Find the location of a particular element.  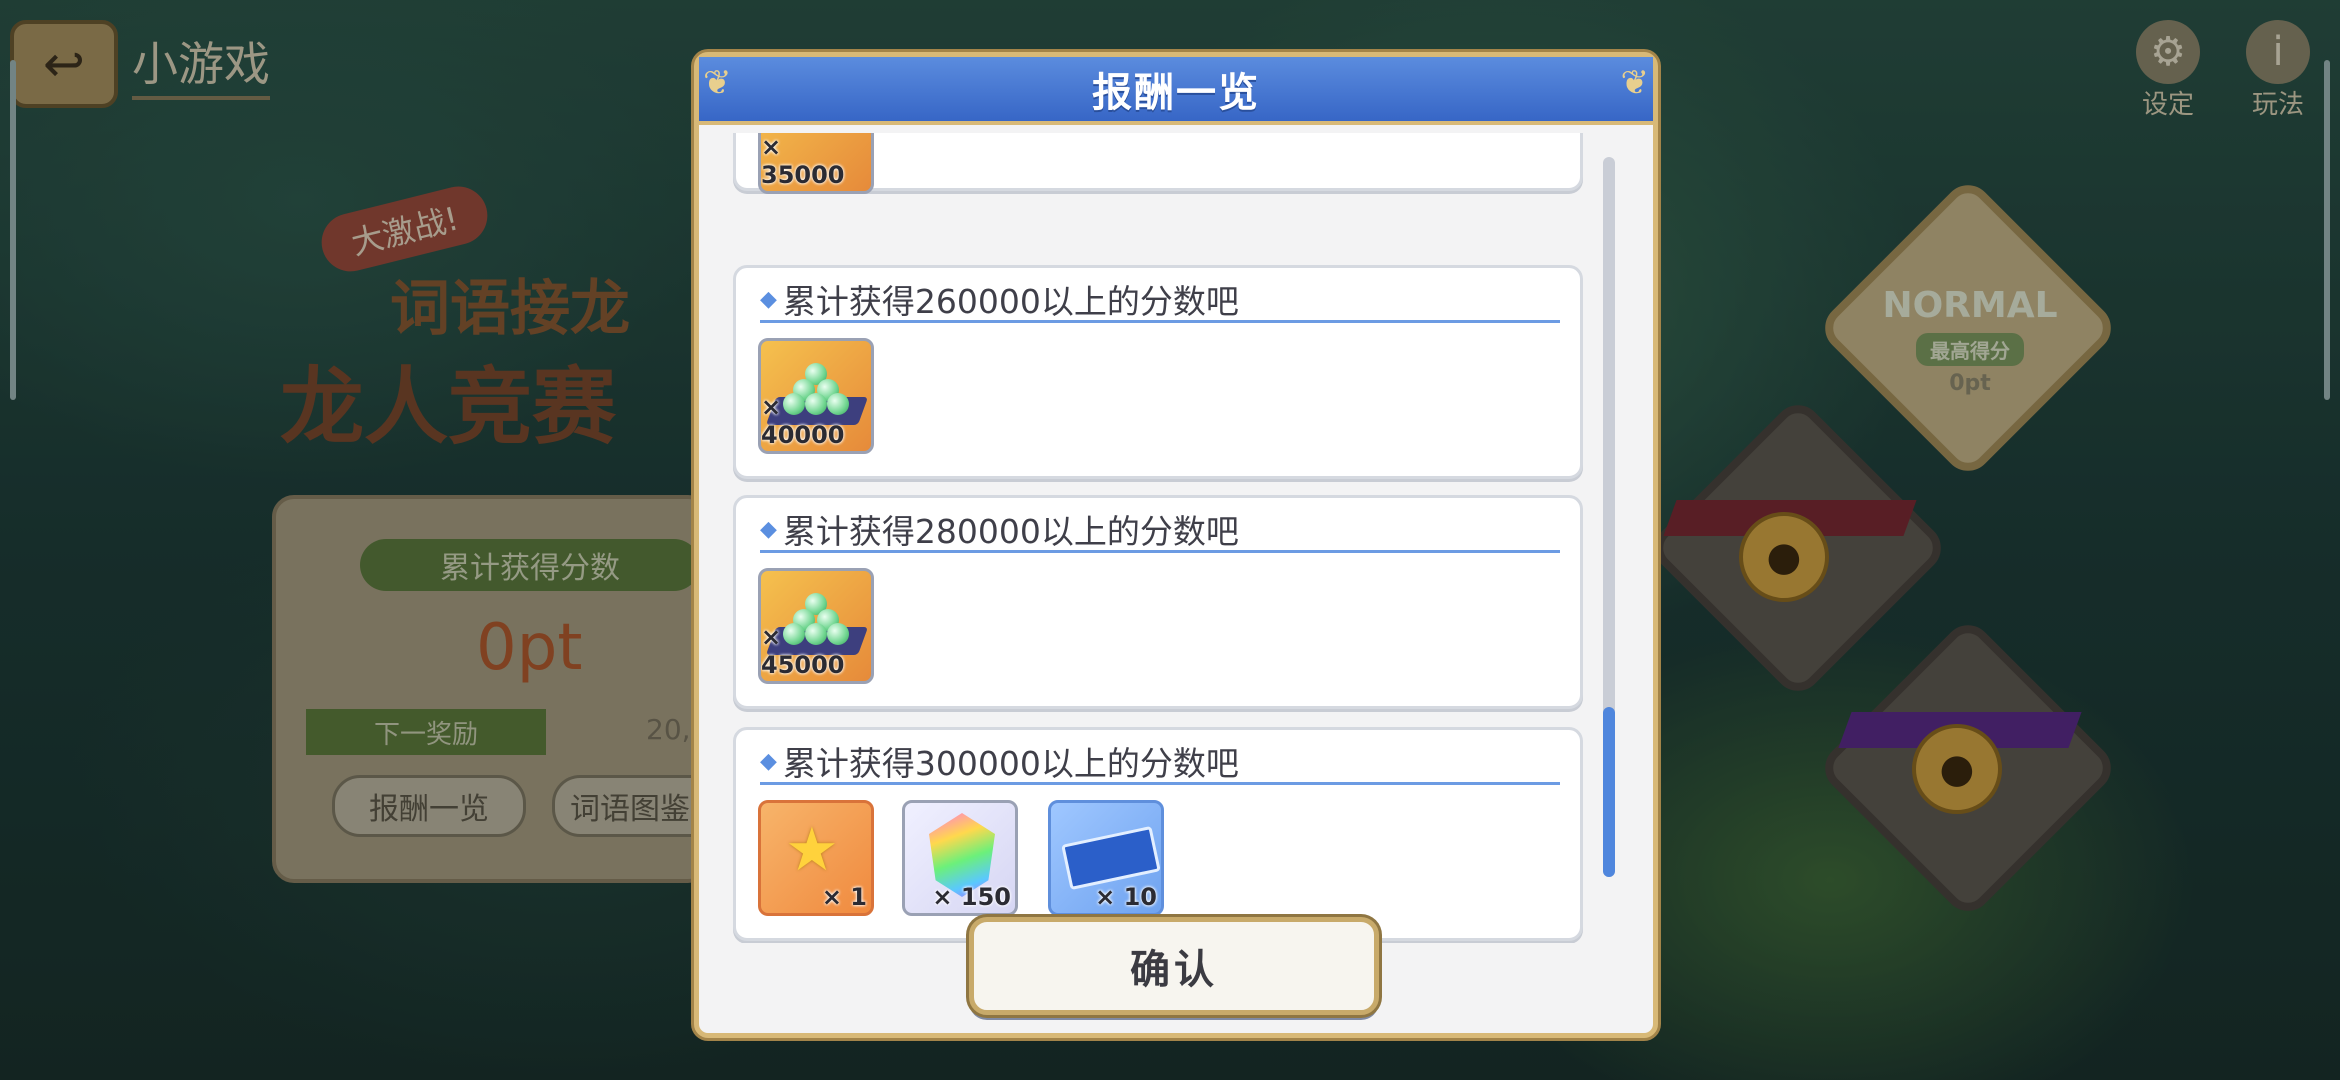

reward-card-header: ◆ 累计获得300000以上的分数吧 is located at coordinates (1160, 762).